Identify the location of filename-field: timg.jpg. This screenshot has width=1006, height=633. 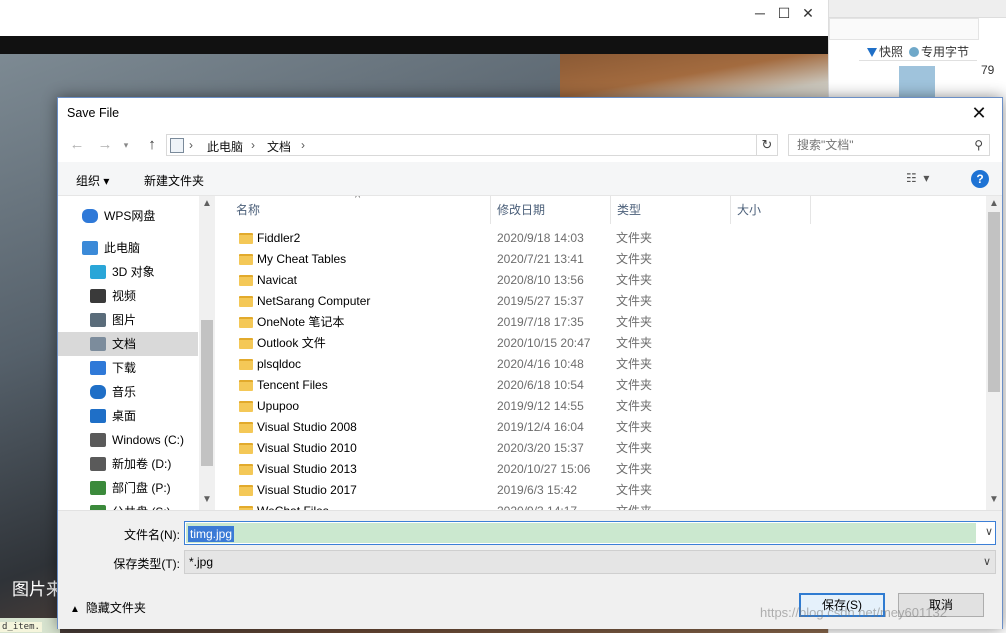
(581, 533).